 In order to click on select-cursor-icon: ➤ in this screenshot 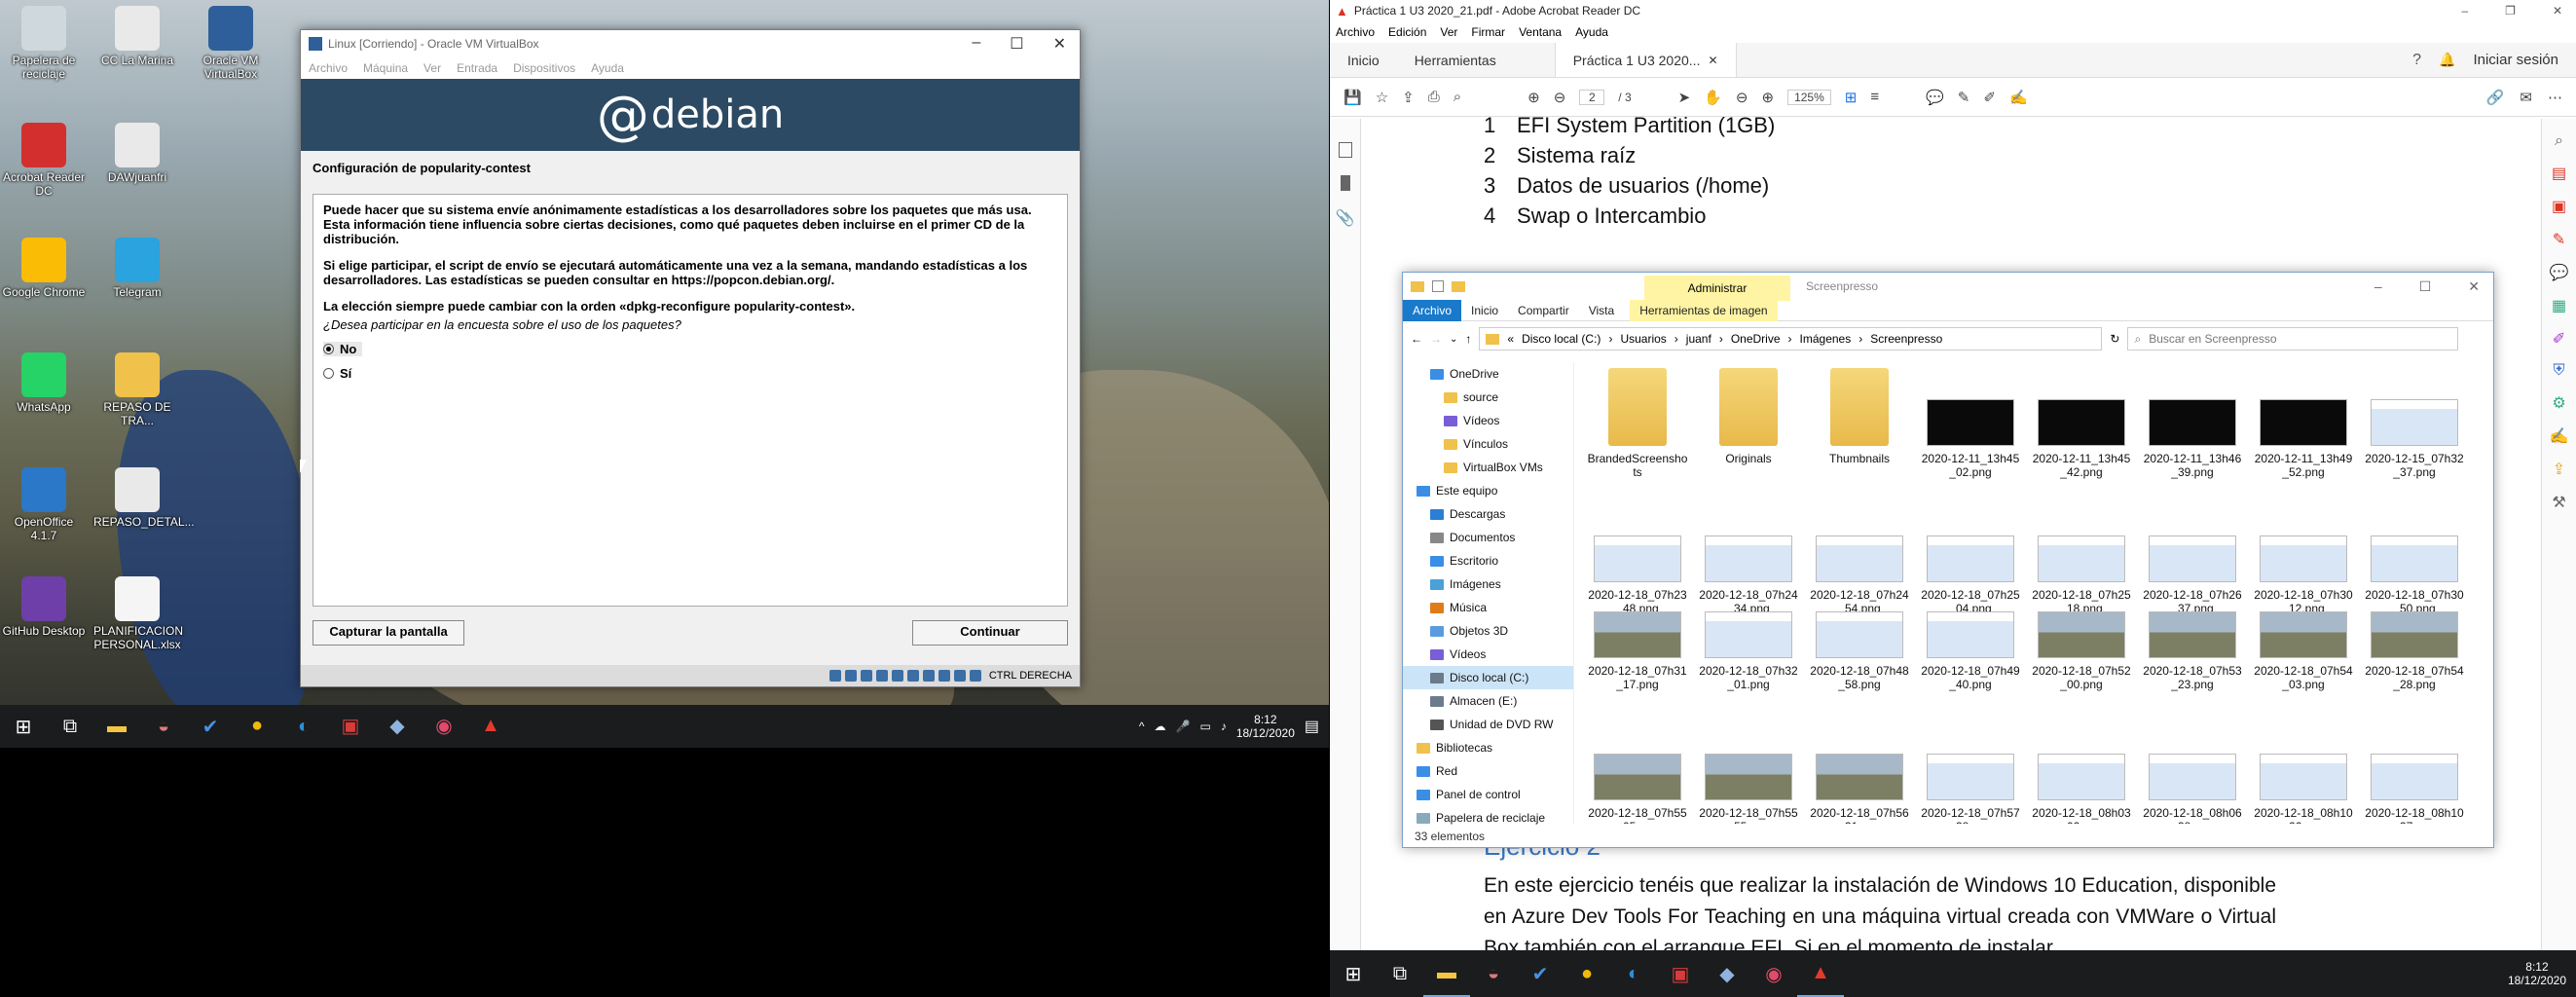, I will do `click(1684, 97)`.